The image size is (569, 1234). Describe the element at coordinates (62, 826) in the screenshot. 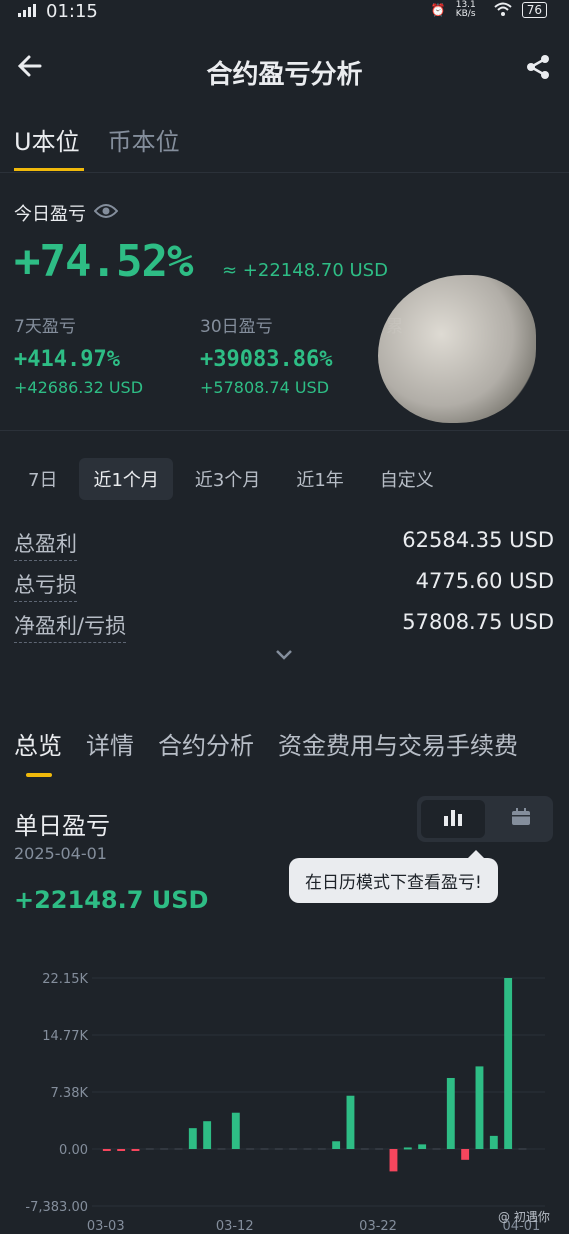

I see `daily-pnl-title: 单日盈亏` at that location.